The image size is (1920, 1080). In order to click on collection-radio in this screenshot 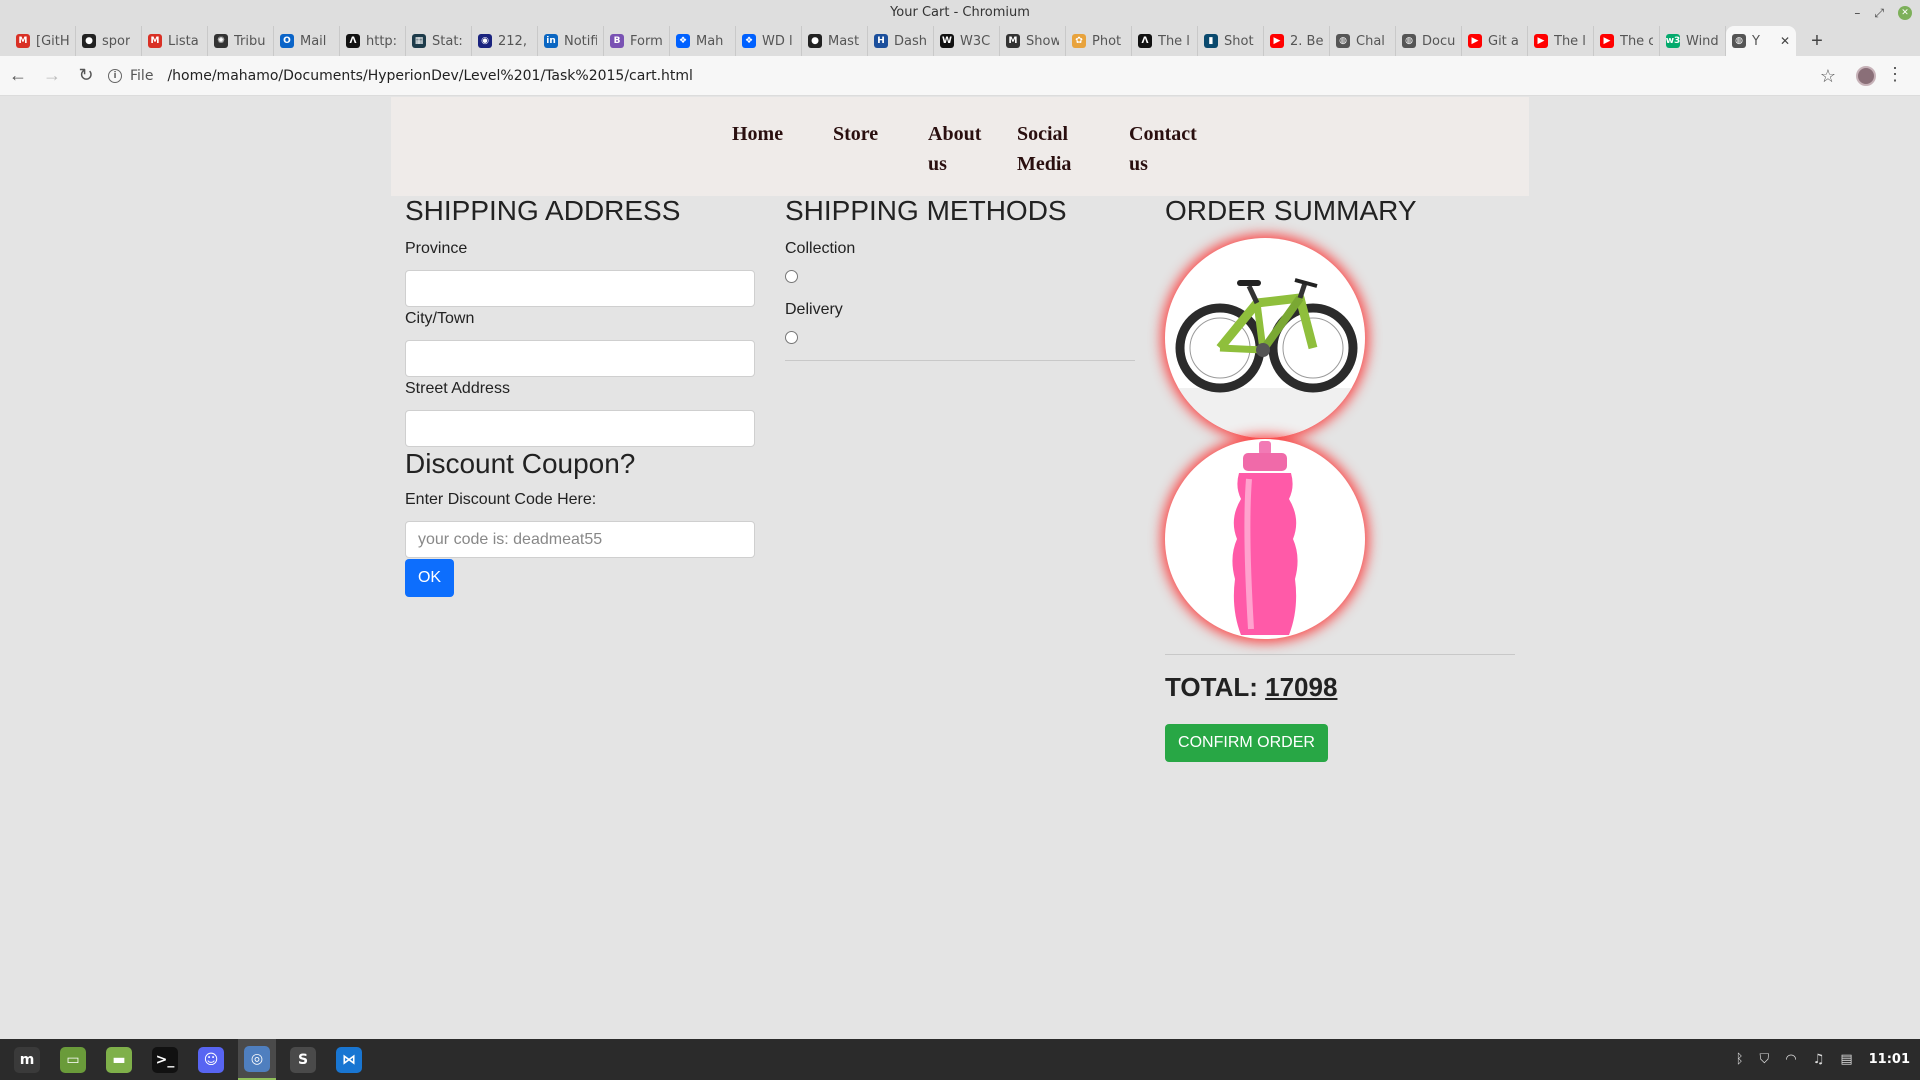, I will do `click(791, 276)`.